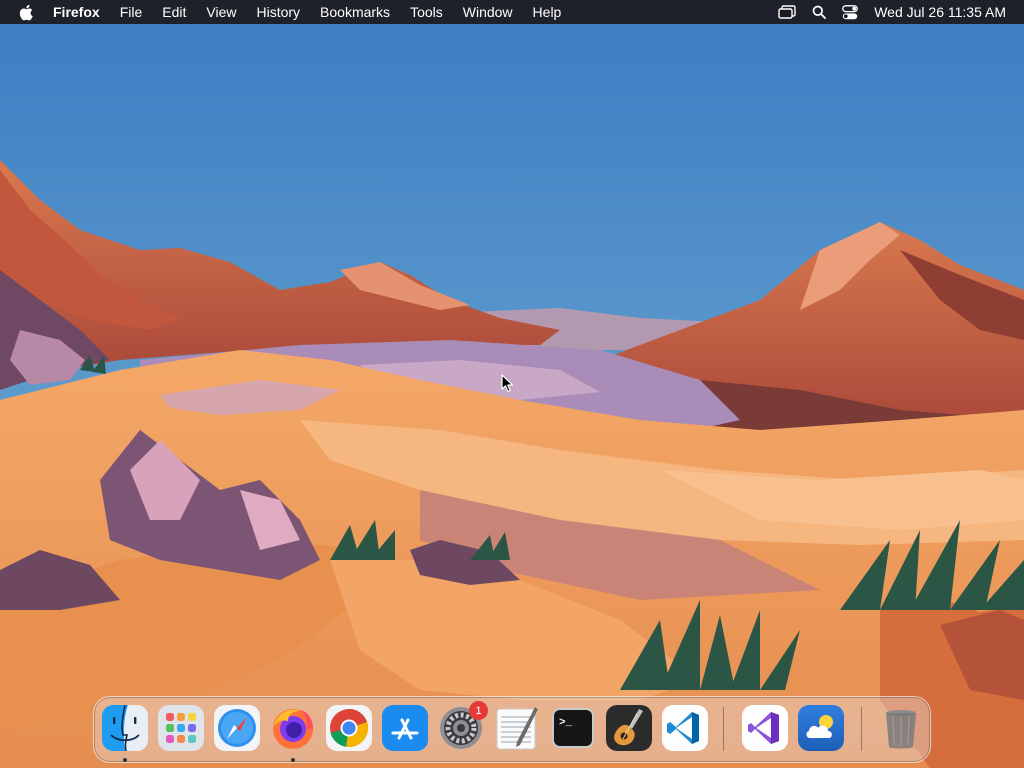 This screenshot has height=768, width=1024. Describe the element at coordinates (221, 12) in the screenshot. I see `menu-view: View` at that location.